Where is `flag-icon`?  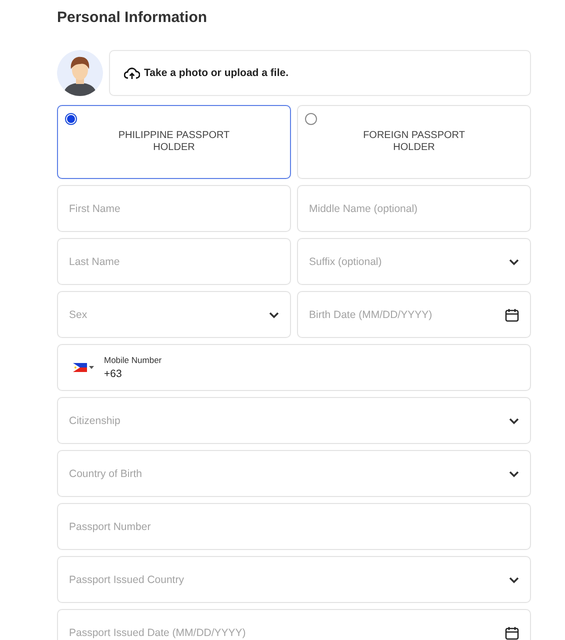
flag-icon is located at coordinates (80, 367).